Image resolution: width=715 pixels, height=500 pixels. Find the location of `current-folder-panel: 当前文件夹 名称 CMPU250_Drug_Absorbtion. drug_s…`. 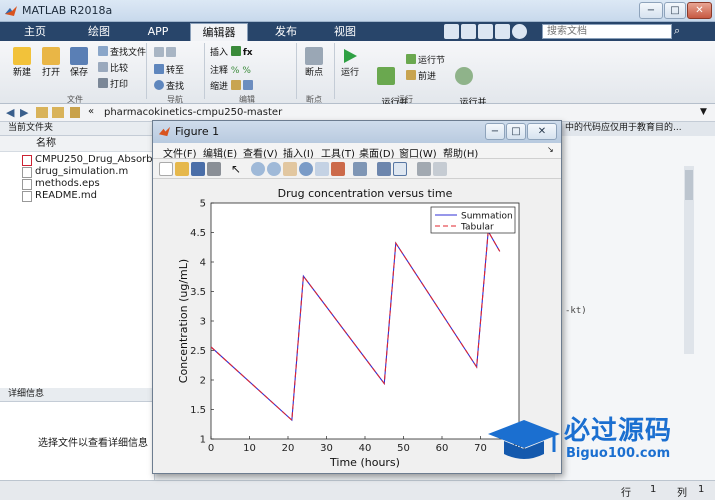

current-folder-panel: 当前文件夹 名称 CMPU250_Drug_Absorbtion. drug_s… is located at coordinates (87, 255).